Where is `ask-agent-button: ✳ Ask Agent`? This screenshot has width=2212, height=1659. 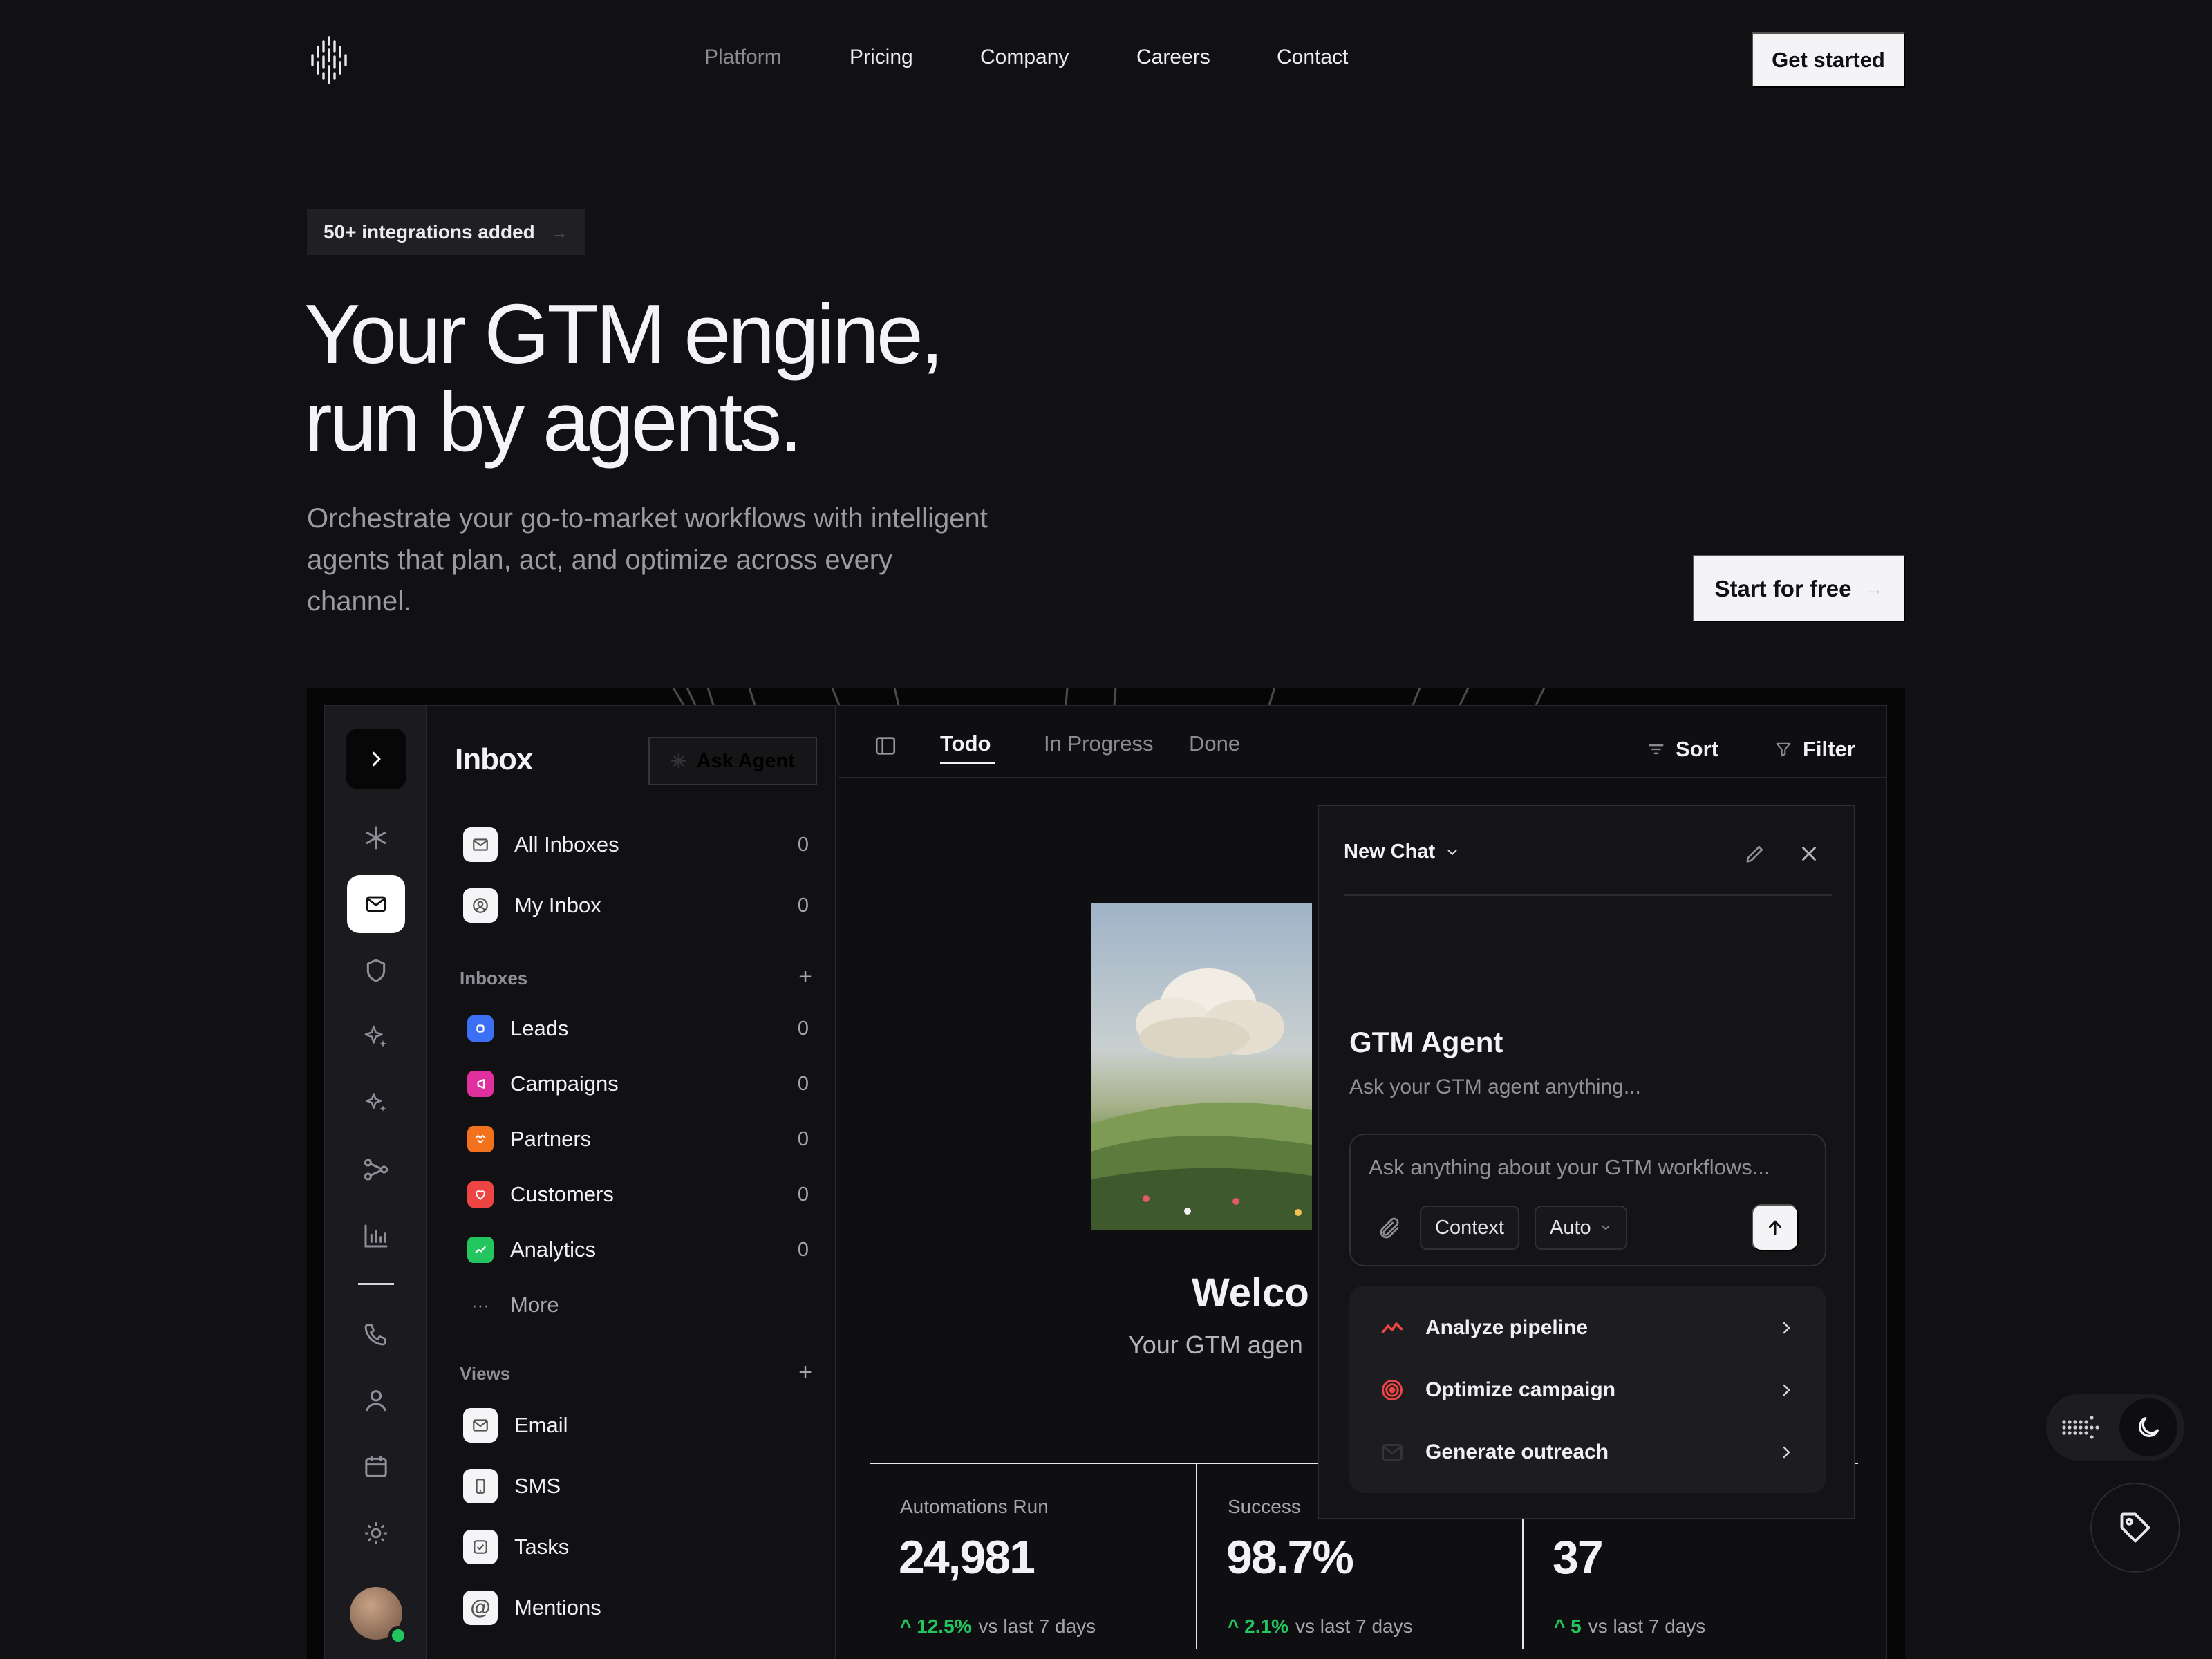
ask-agent-button: ✳ Ask Agent is located at coordinates (732, 761).